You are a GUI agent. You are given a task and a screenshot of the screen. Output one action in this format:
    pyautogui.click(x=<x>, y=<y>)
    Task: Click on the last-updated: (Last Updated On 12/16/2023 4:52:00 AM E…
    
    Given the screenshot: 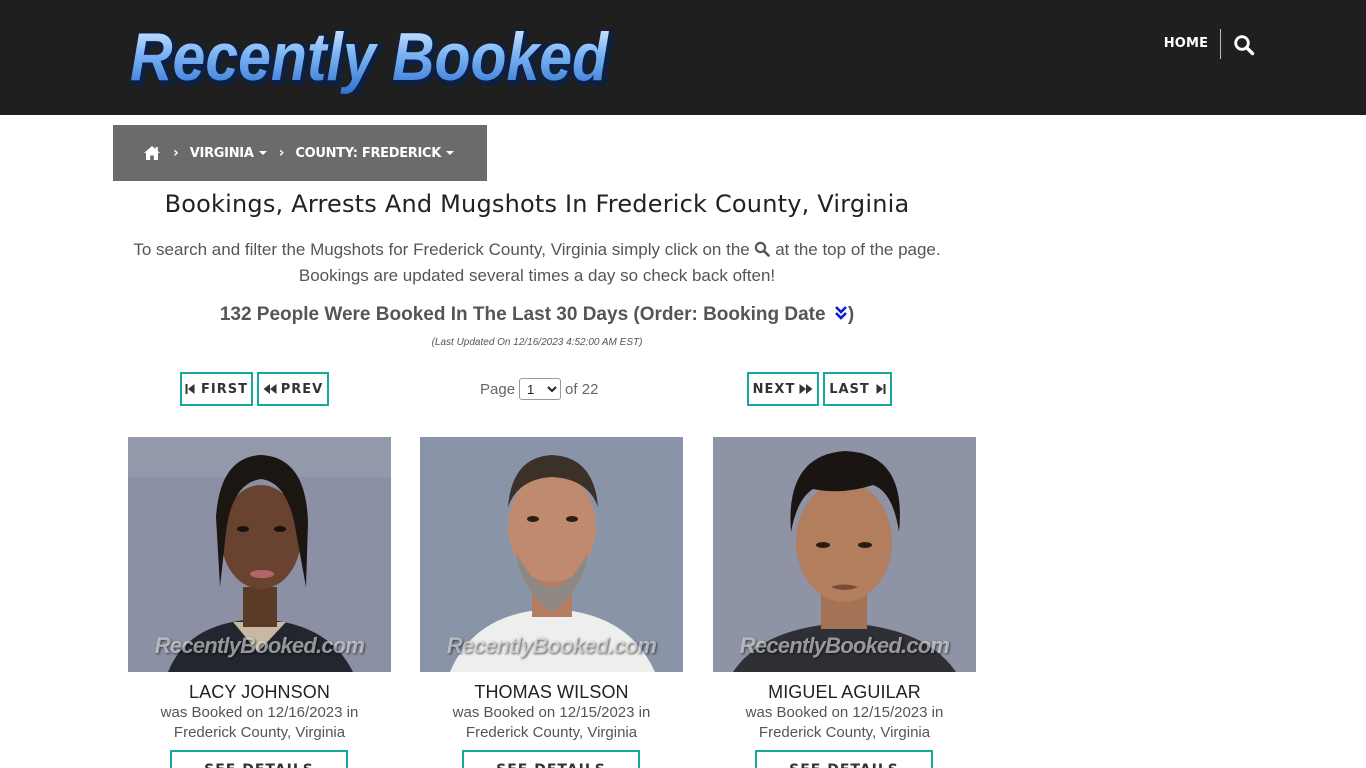 What is the action you would take?
    pyautogui.click(x=537, y=342)
    